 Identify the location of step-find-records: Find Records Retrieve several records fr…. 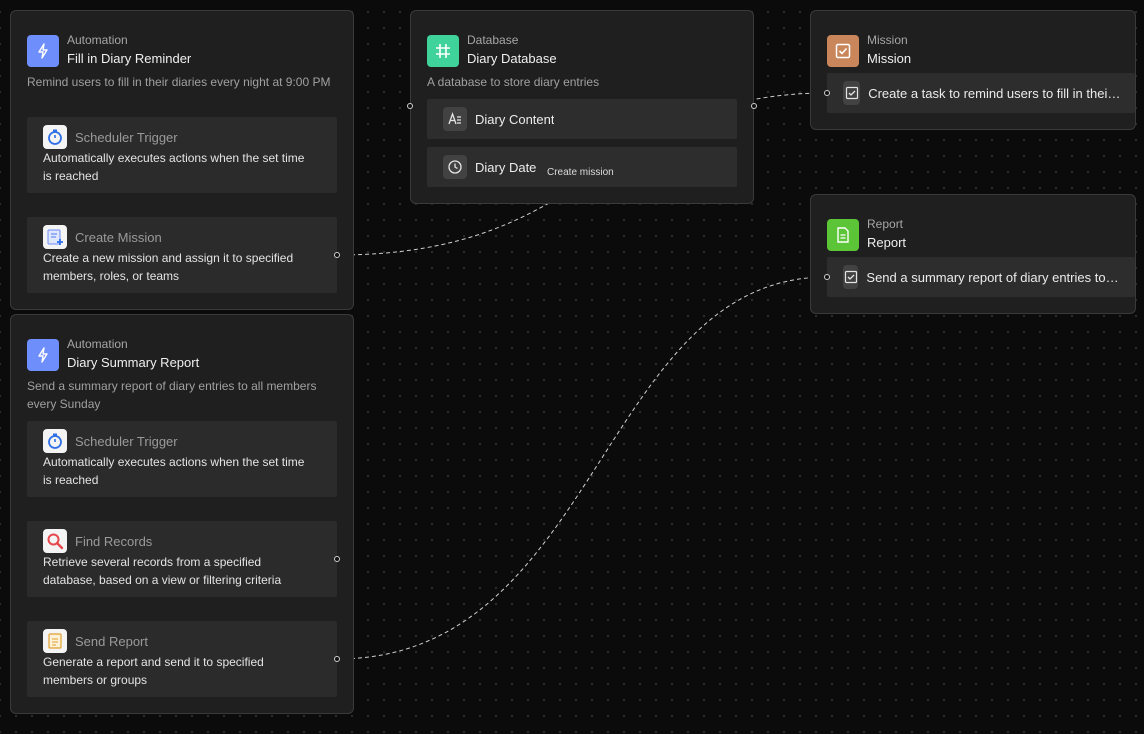
(182, 559).